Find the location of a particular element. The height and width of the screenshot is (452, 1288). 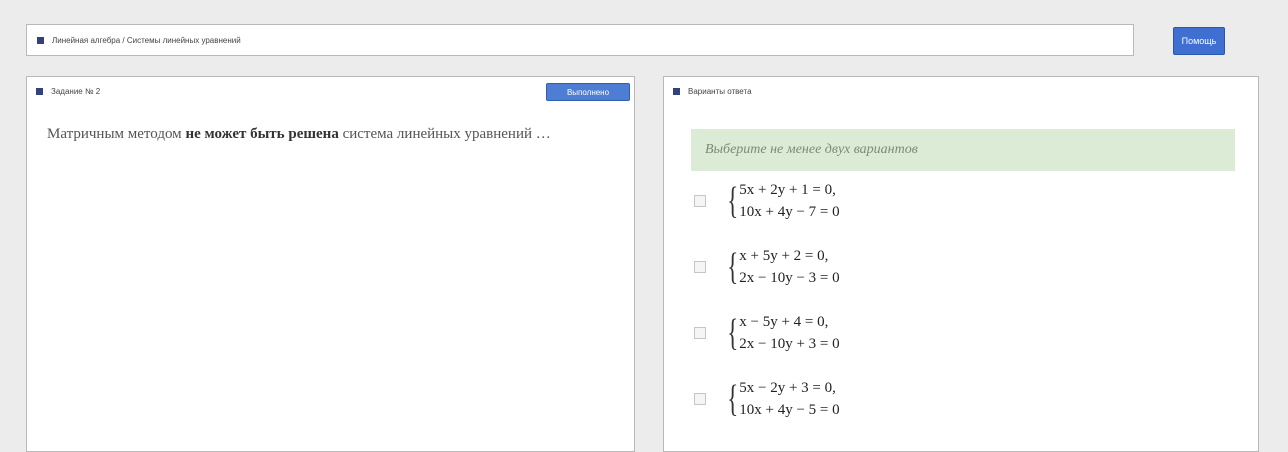

equation-line: x − 5y + 4 = 0, is located at coordinates (784, 322).